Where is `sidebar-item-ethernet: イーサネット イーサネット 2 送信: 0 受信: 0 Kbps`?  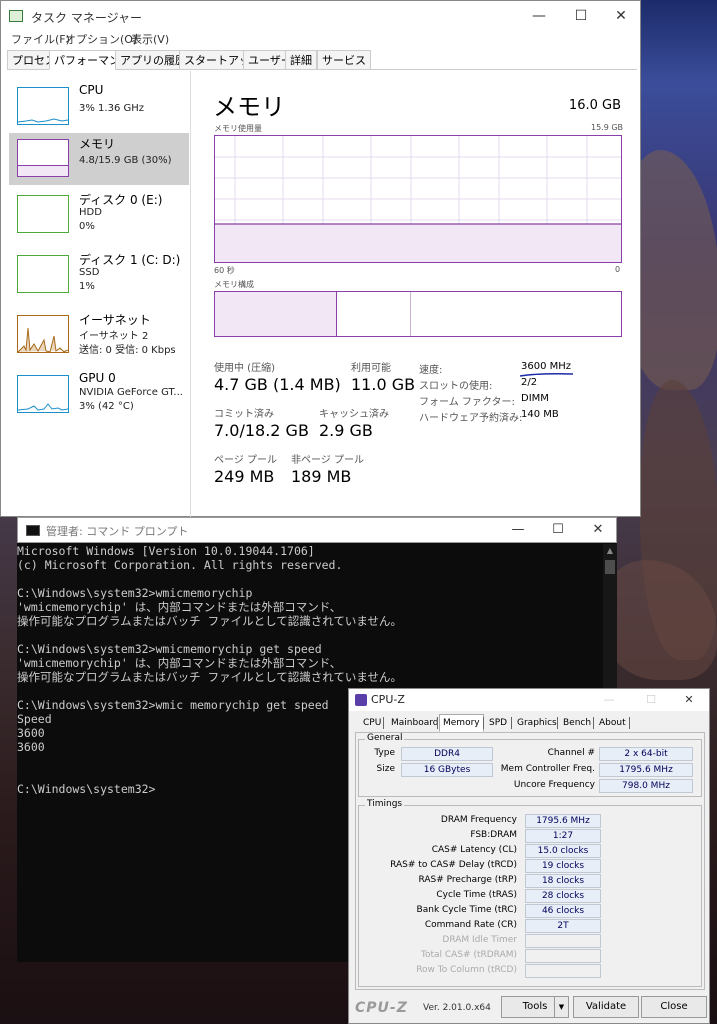
sidebar-item-ethernet: イーサネット イーサネット 2 送信: 0 受信: 0 Kbps is located at coordinates (99, 335).